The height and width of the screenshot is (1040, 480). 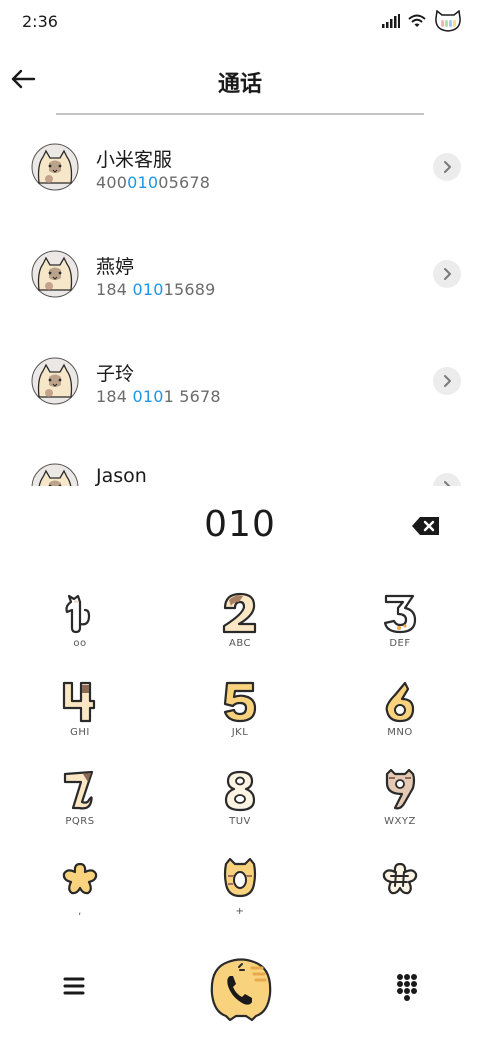 I want to click on cat-digit-3-icon, so click(x=400, y=614).